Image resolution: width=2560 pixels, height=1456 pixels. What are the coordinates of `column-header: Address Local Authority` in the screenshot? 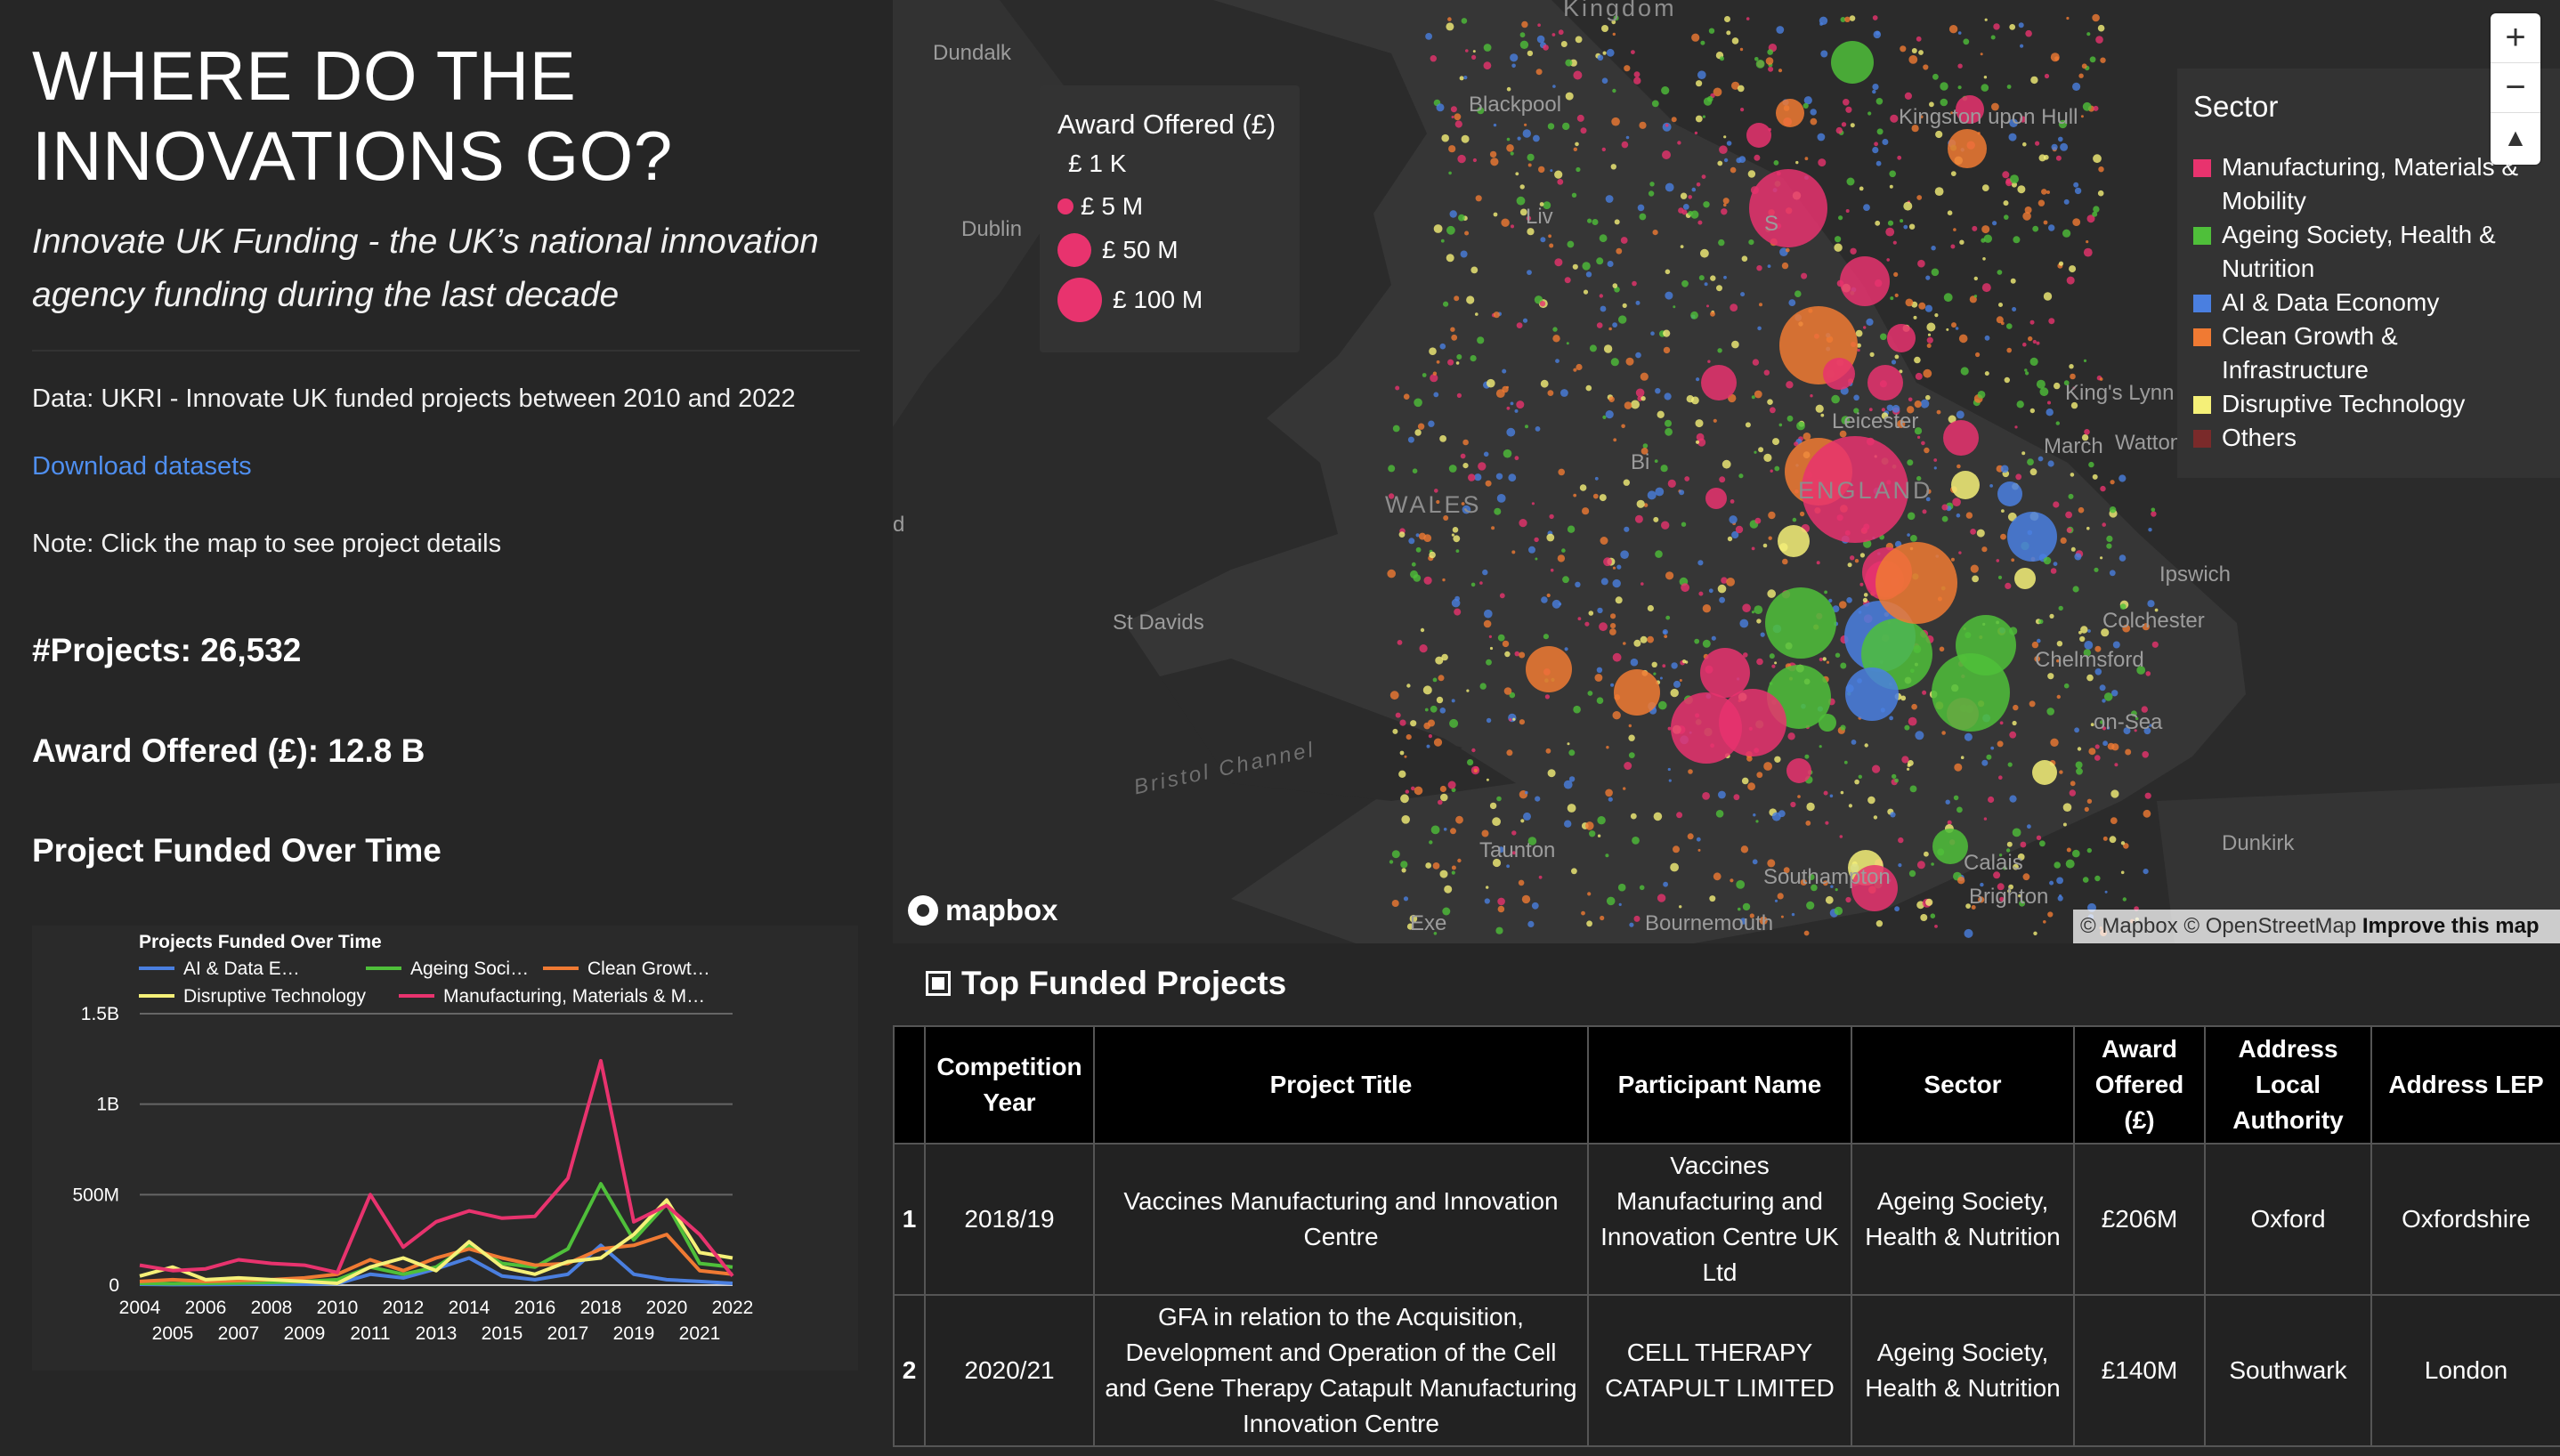 It's located at (2288, 1085).